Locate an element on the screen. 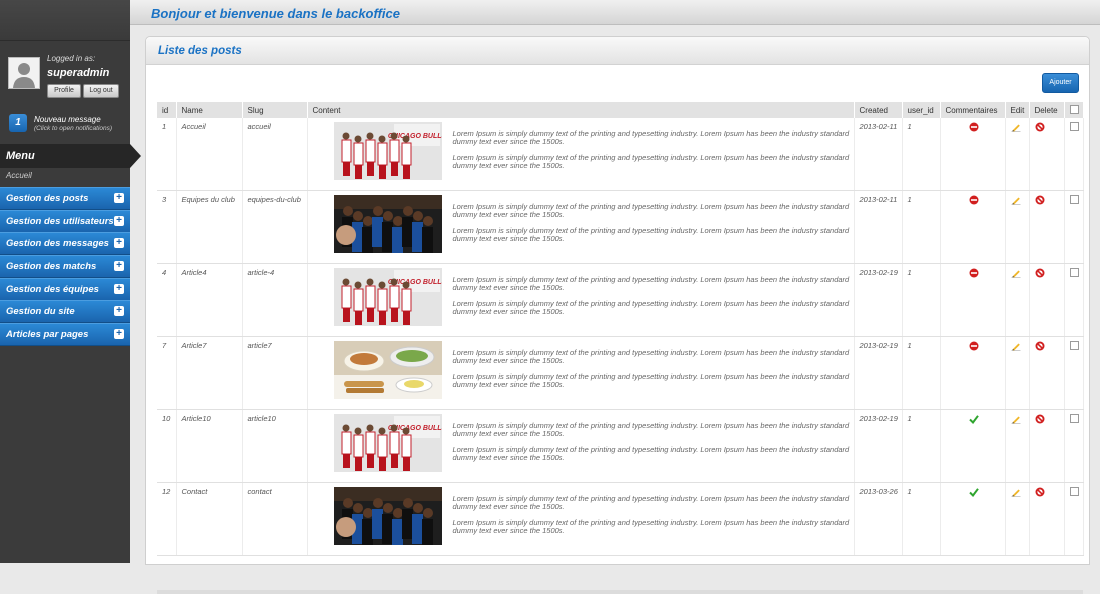  cell-name: Contact is located at coordinates (209, 519).